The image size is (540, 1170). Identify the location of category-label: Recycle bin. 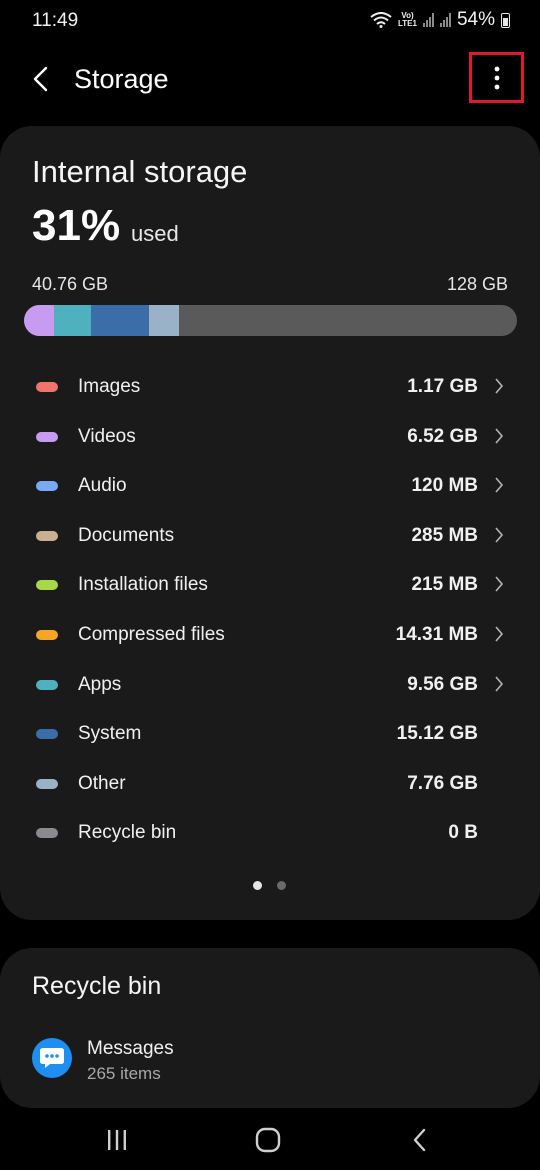
(127, 833).